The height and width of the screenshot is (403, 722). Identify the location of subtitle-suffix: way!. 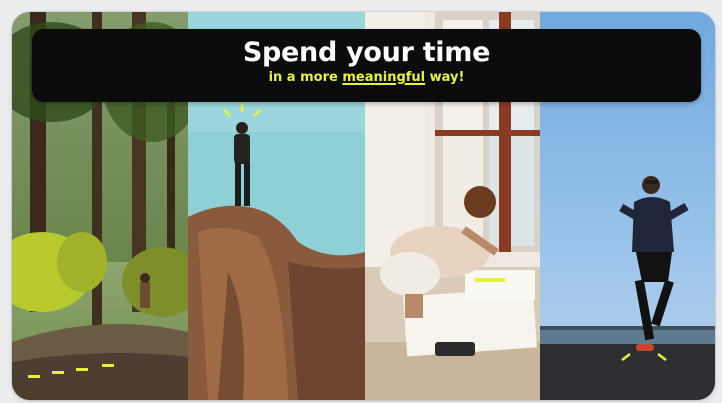
(445, 77).